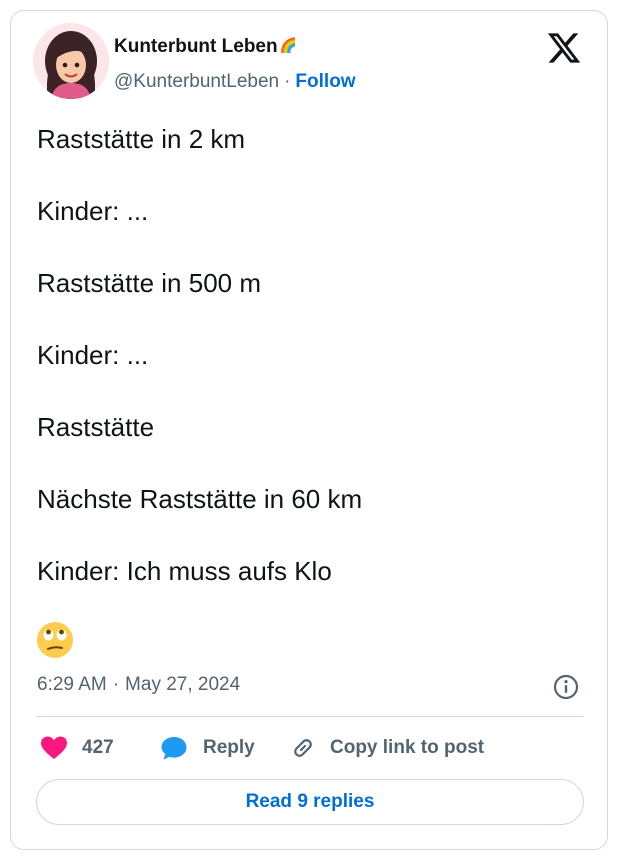 The height and width of the screenshot is (862, 620). Describe the element at coordinates (566, 687) in the screenshot. I see `info-icon` at that location.